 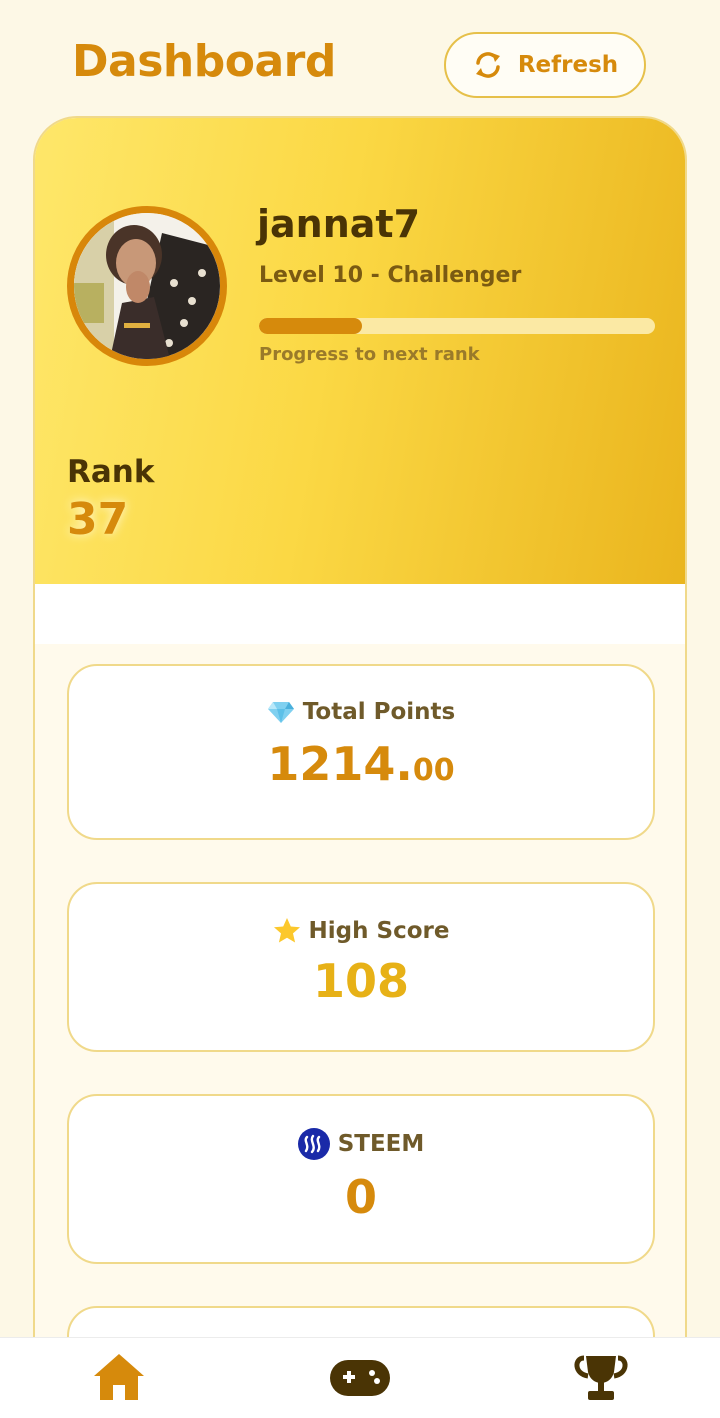 I want to click on total-points-value: 1214.00, so click(x=361, y=764).